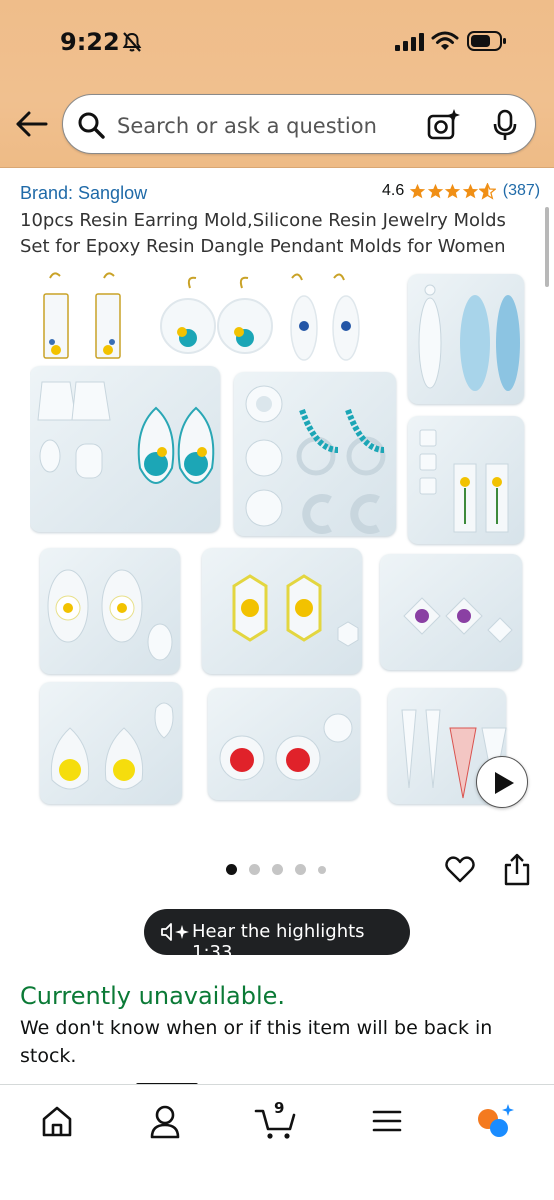 The image size is (554, 1200). I want to click on search-placeholder: Search or ask a question, so click(247, 126).